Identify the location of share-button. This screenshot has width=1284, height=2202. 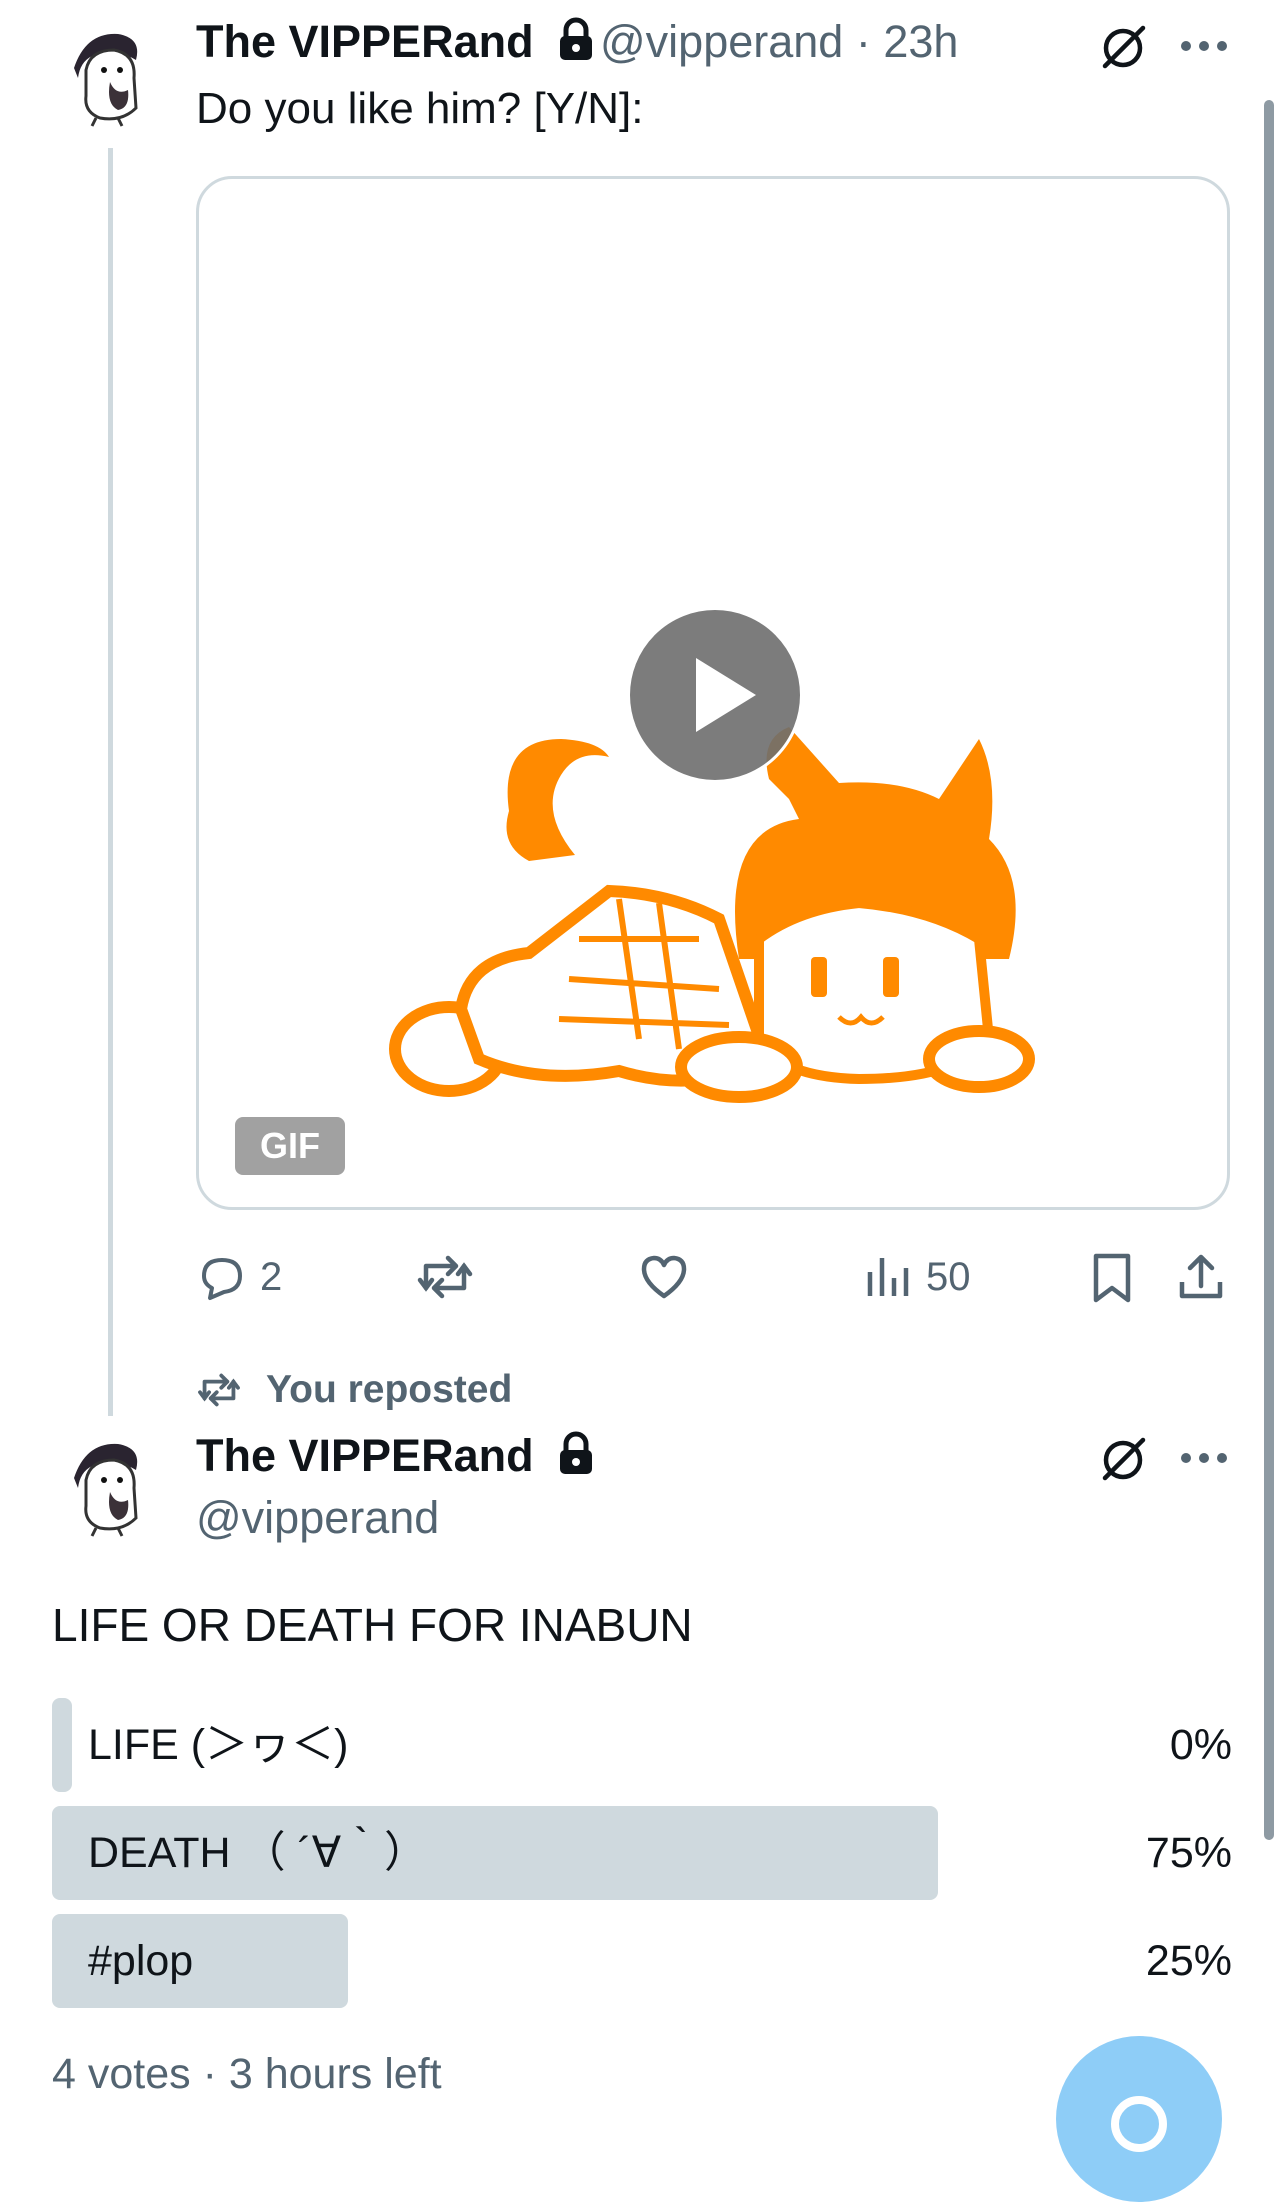
(1201, 1278).